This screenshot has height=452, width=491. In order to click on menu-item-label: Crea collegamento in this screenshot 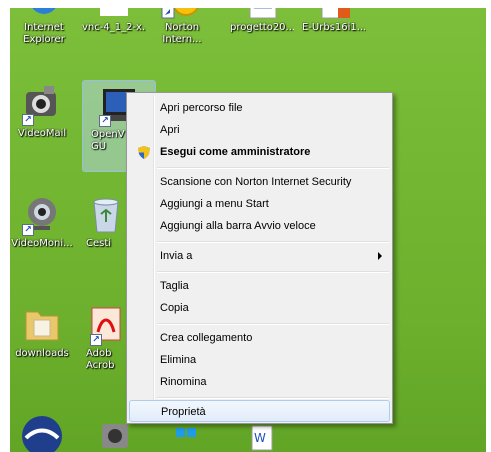, I will do `click(206, 338)`.